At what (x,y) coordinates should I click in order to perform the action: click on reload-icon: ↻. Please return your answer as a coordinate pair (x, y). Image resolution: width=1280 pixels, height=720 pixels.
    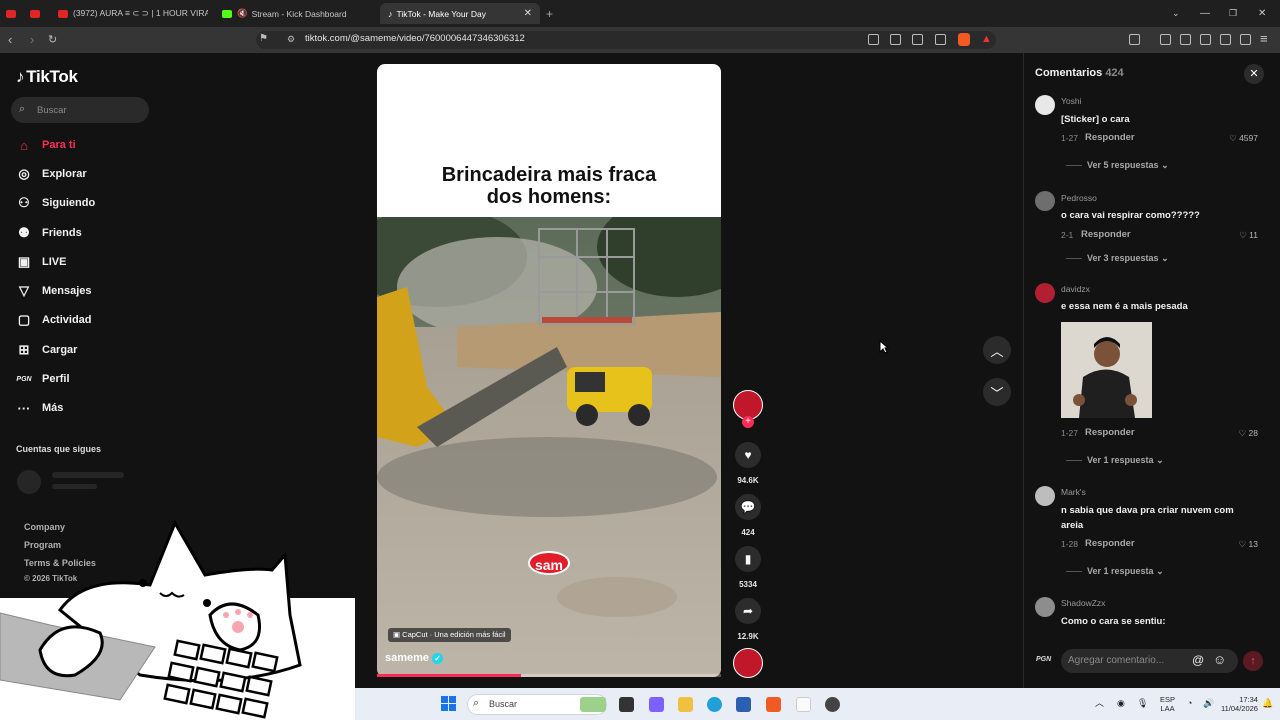
    Looking at the image, I should click on (52, 39).